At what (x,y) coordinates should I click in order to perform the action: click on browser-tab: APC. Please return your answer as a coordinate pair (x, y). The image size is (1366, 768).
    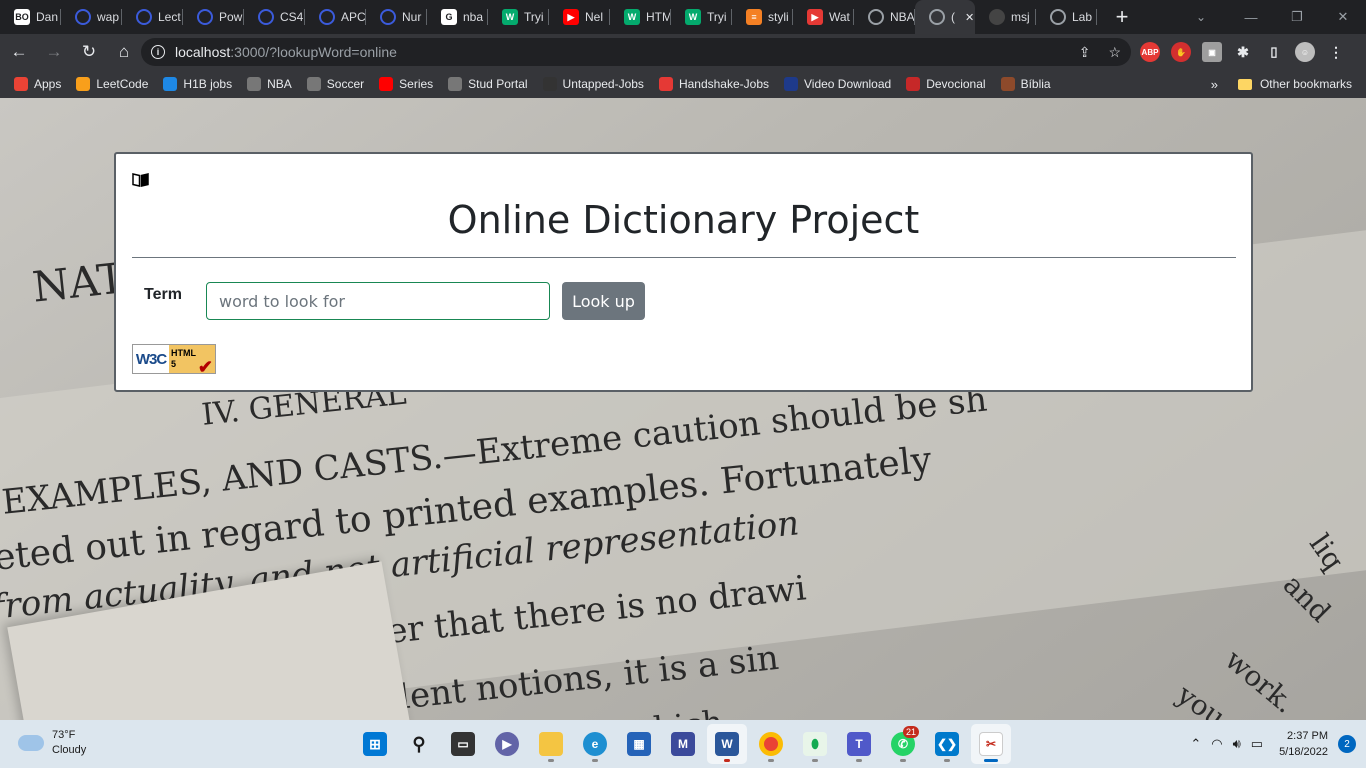
    Looking at the image, I should click on (335, 17).